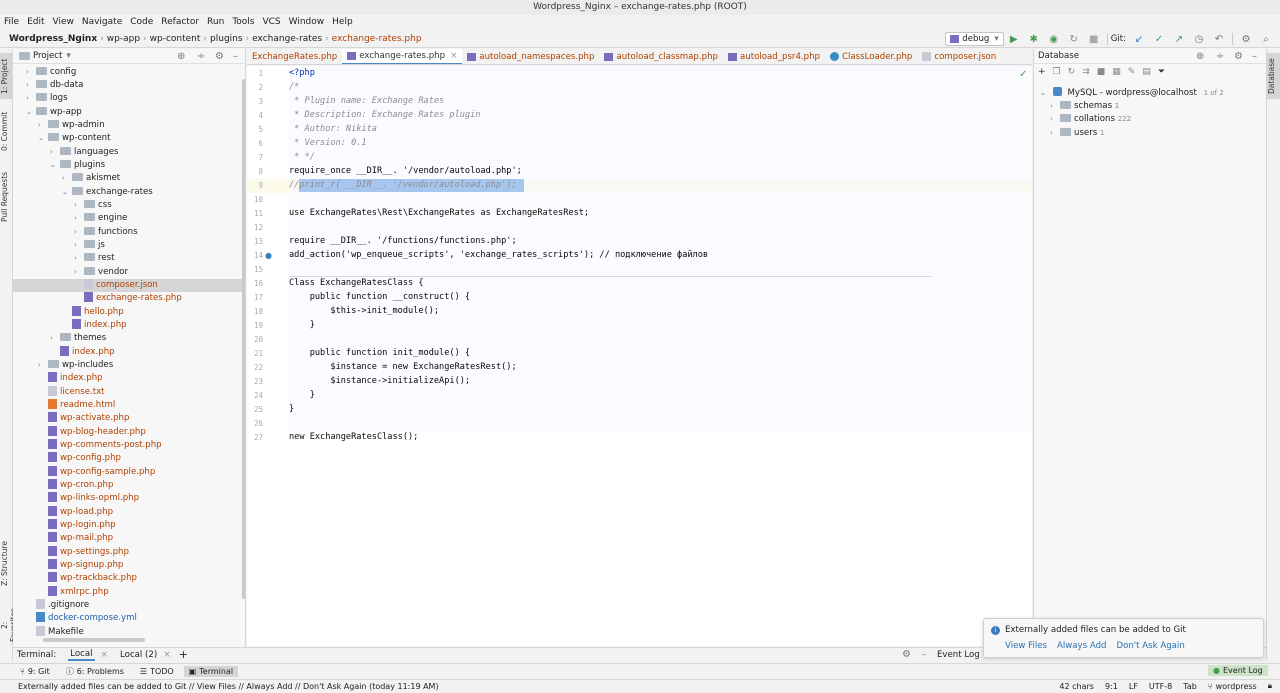 The width and height of the screenshot is (1280, 693). What do you see at coordinates (63, 22) in the screenshot?
I see `menu-view: View` at bounding box center [63, 22].